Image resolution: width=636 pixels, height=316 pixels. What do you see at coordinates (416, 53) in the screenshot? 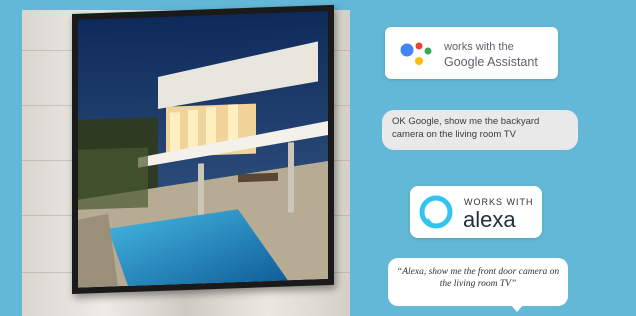
I see `google-assistant-icon` at bounding box center [416, 53].